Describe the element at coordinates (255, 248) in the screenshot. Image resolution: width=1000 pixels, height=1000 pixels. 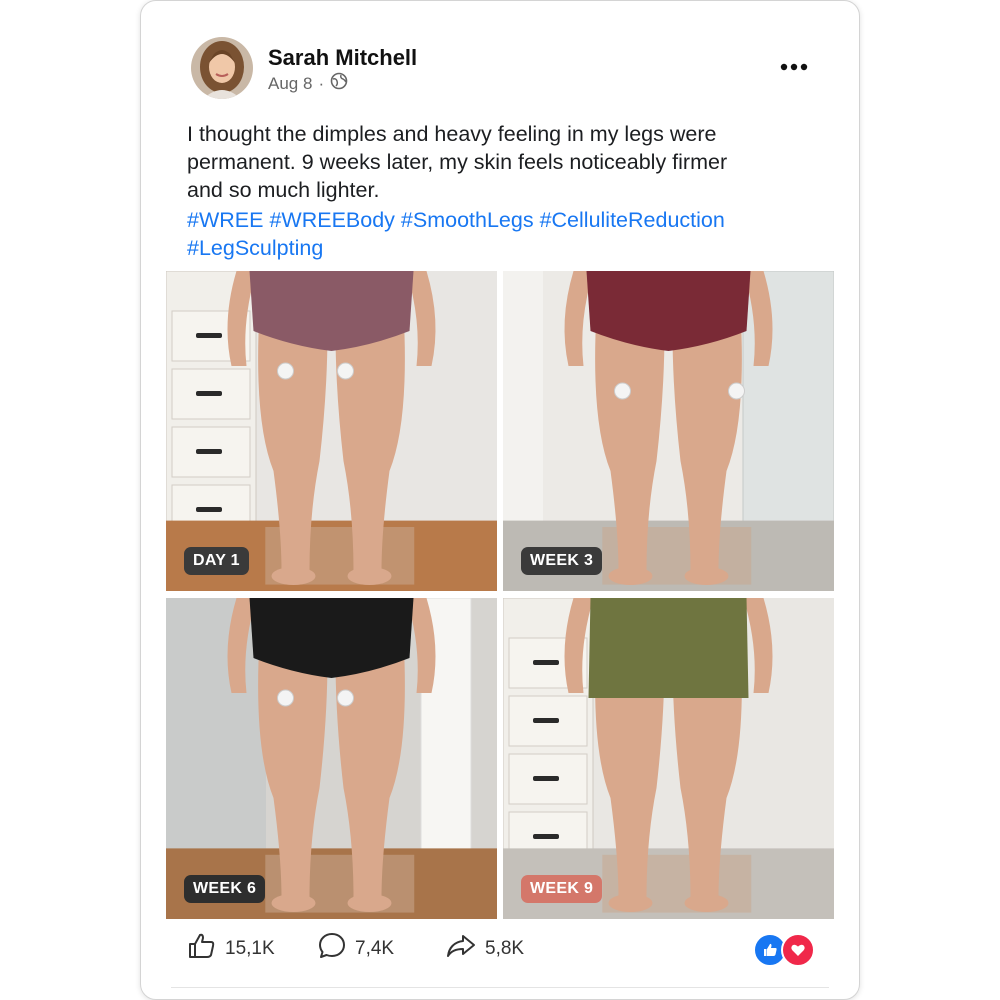
I see `hashtag-link: #LegSculpting` at that location.